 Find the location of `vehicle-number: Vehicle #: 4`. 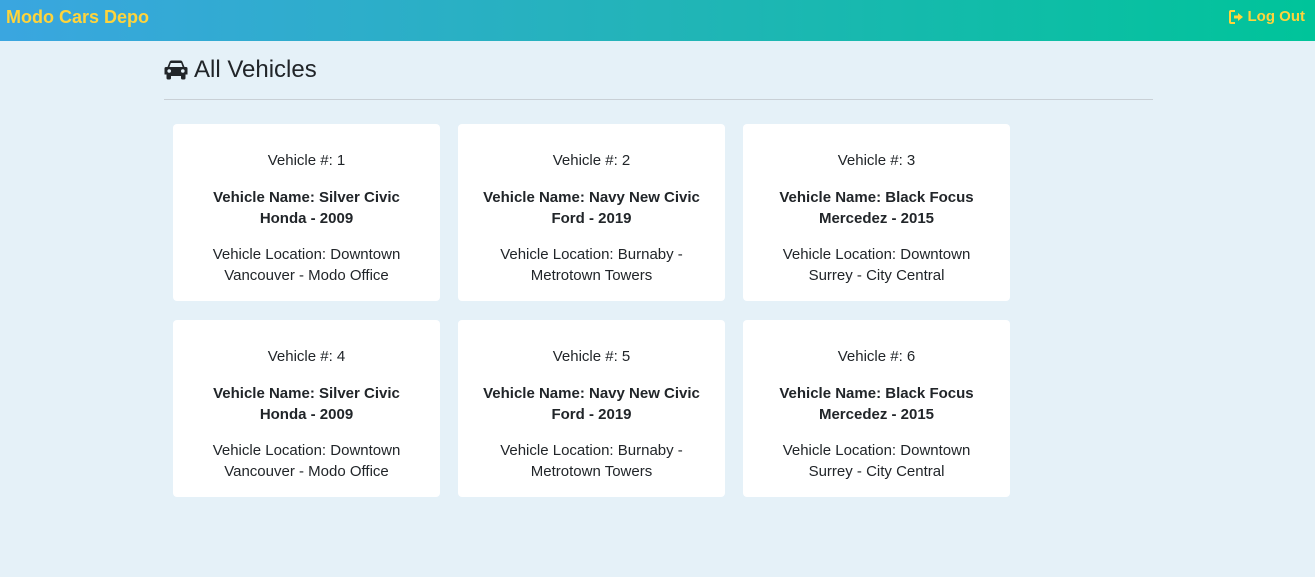

vehicle-number: Vehicle #: 4 is located at coordinates (306, 356).